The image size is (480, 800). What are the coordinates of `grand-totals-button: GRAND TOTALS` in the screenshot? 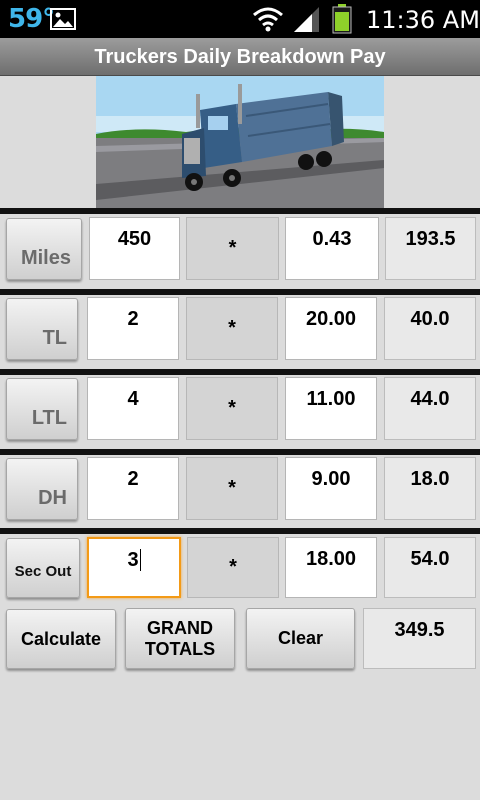 It's located at (180, 638).